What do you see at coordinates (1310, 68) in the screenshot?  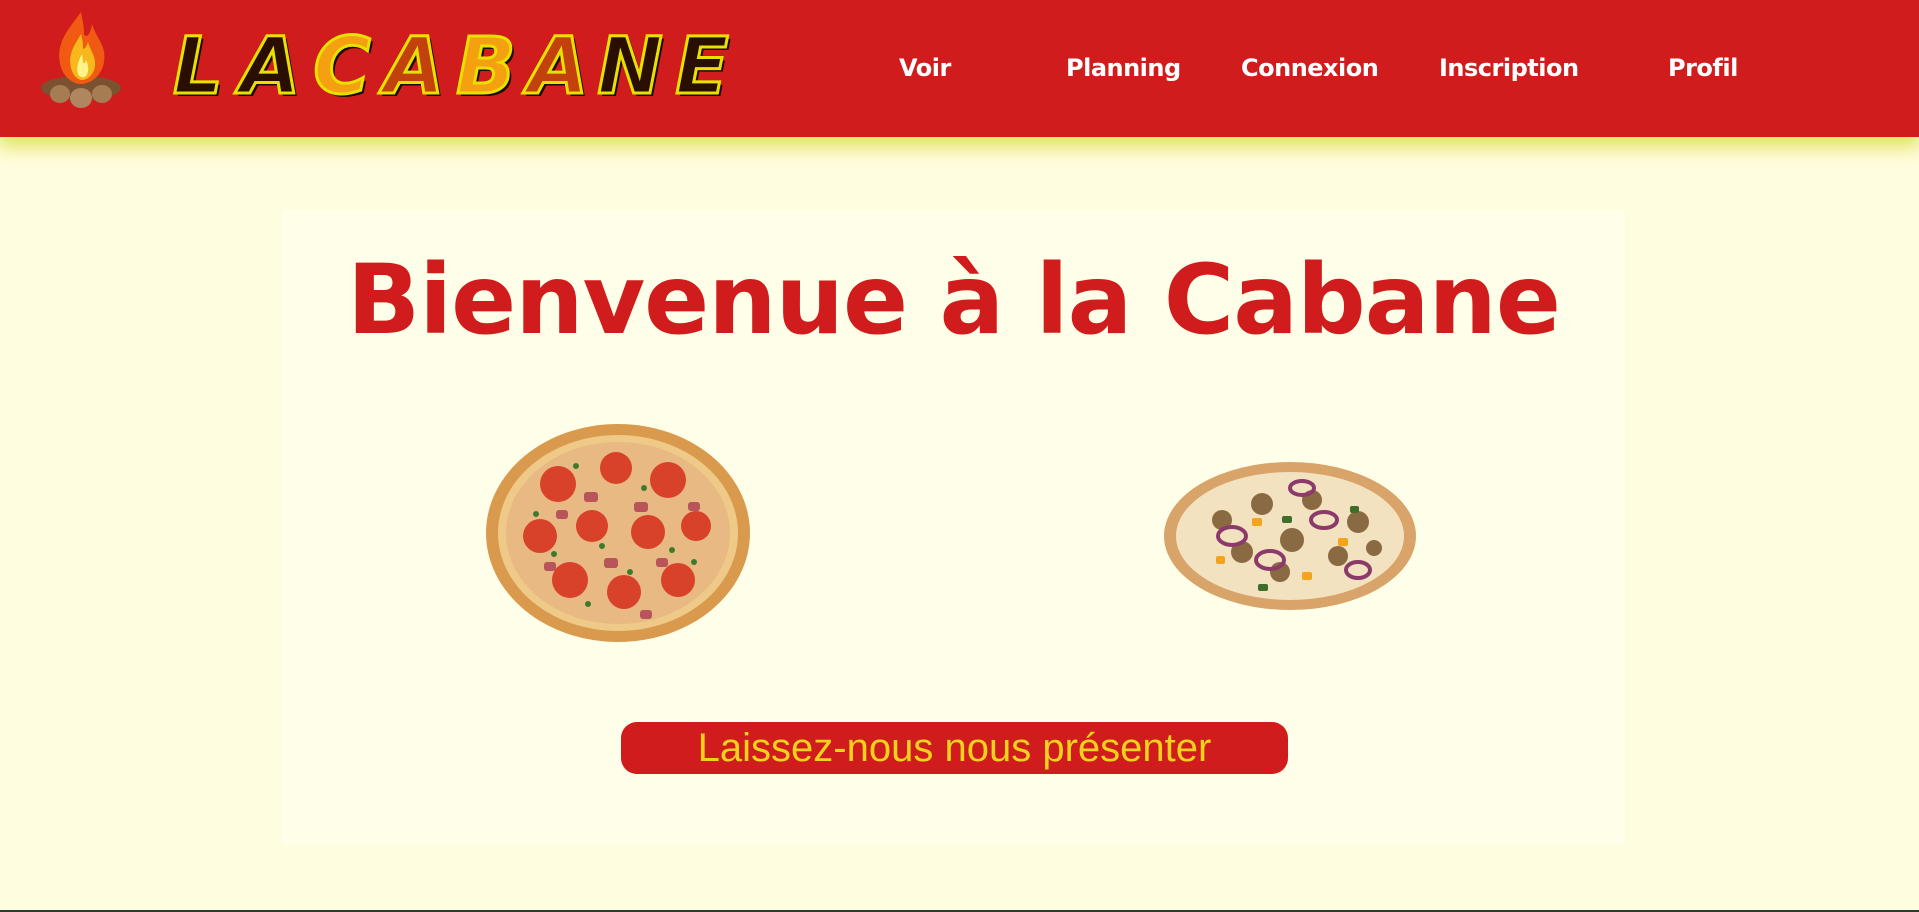 I see `nav-link-connexion: Connexion` at bounding box center [1310, 68].